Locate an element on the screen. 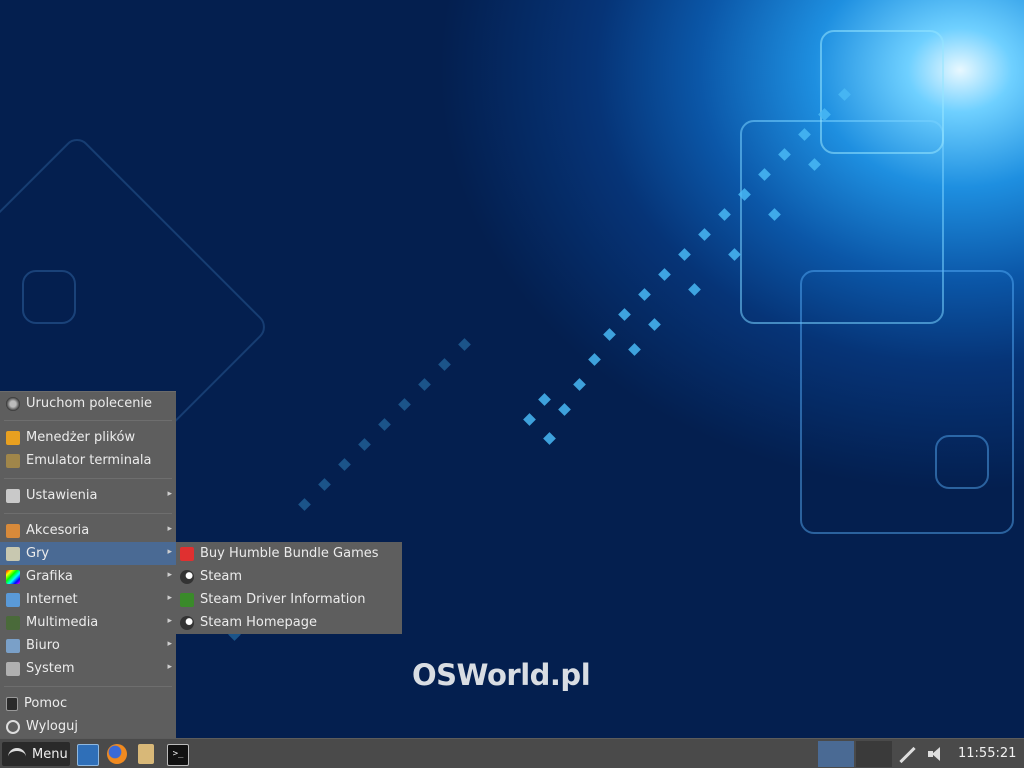 This screenshot has height=768, width=1024. file-manager-launcher-icon is located at coordinates (88, 755).